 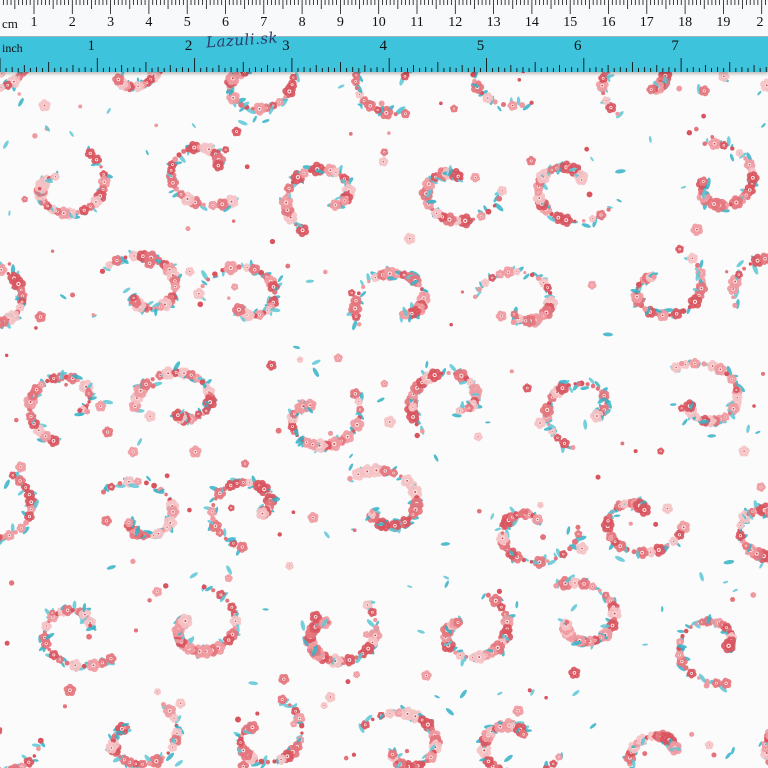 I want to click on cm-number: 15, so click(x=570, y=22).